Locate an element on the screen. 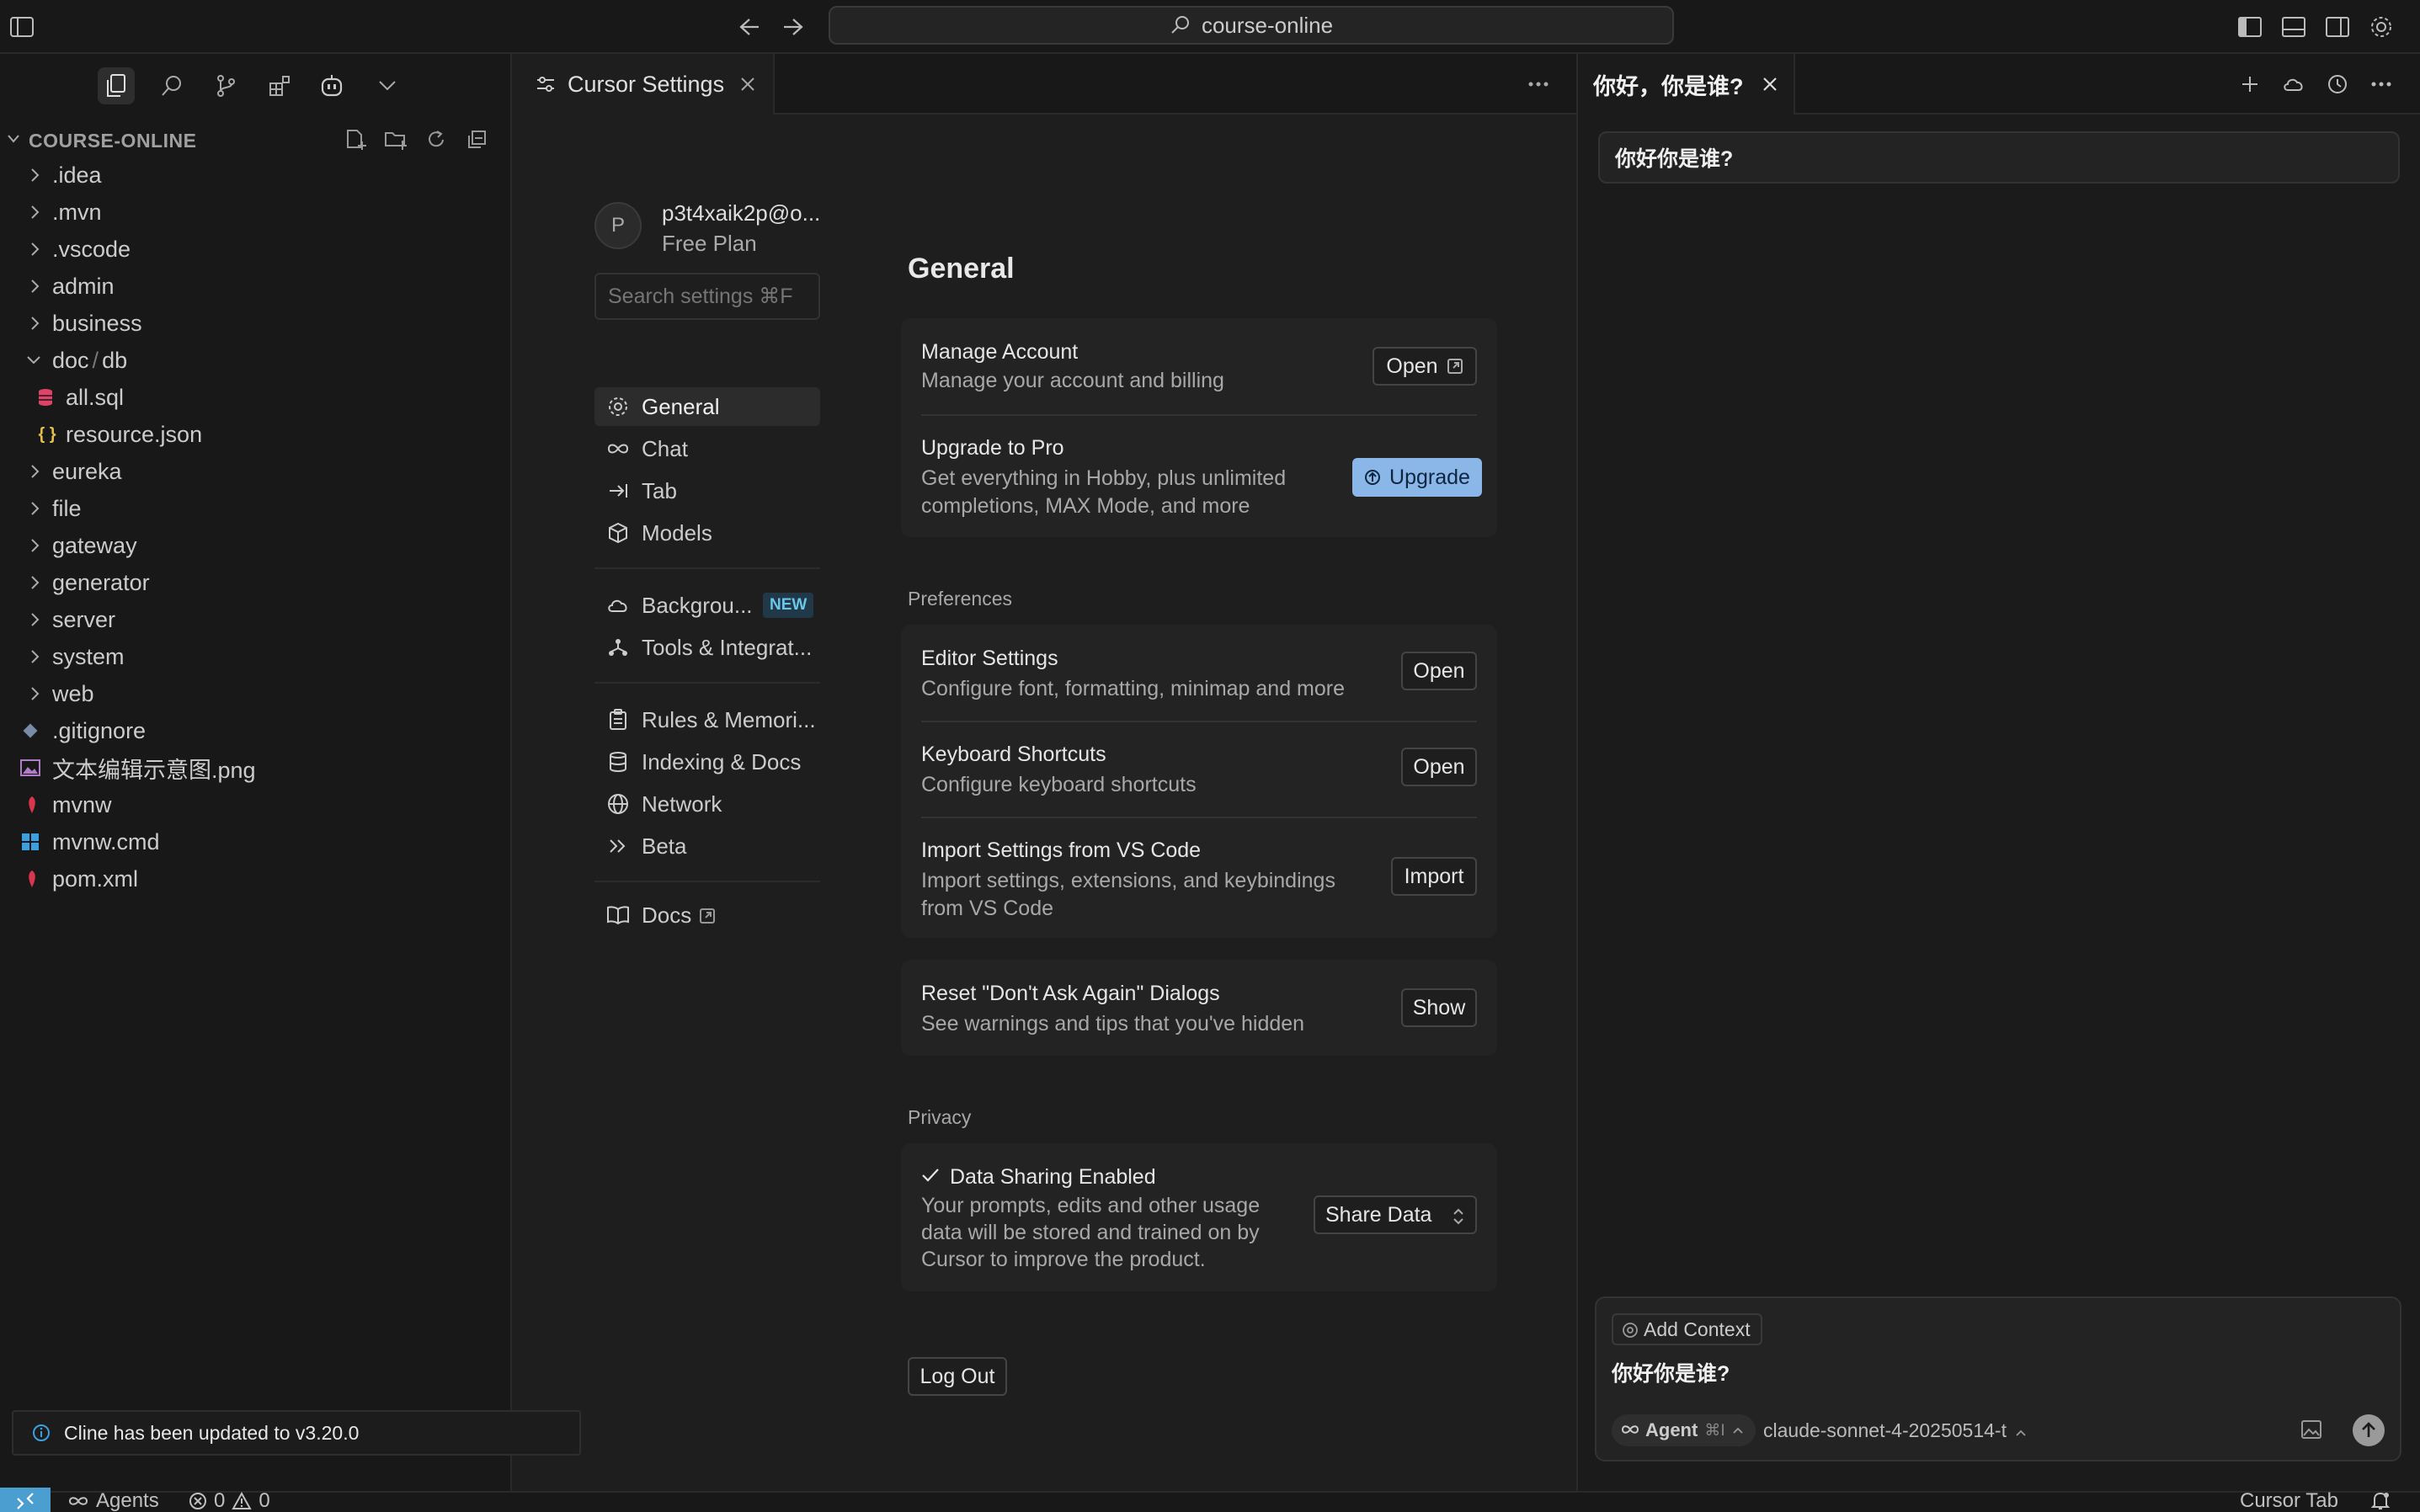  tree-folder-doc-db: doc / db is located at coordinates (255, 361).